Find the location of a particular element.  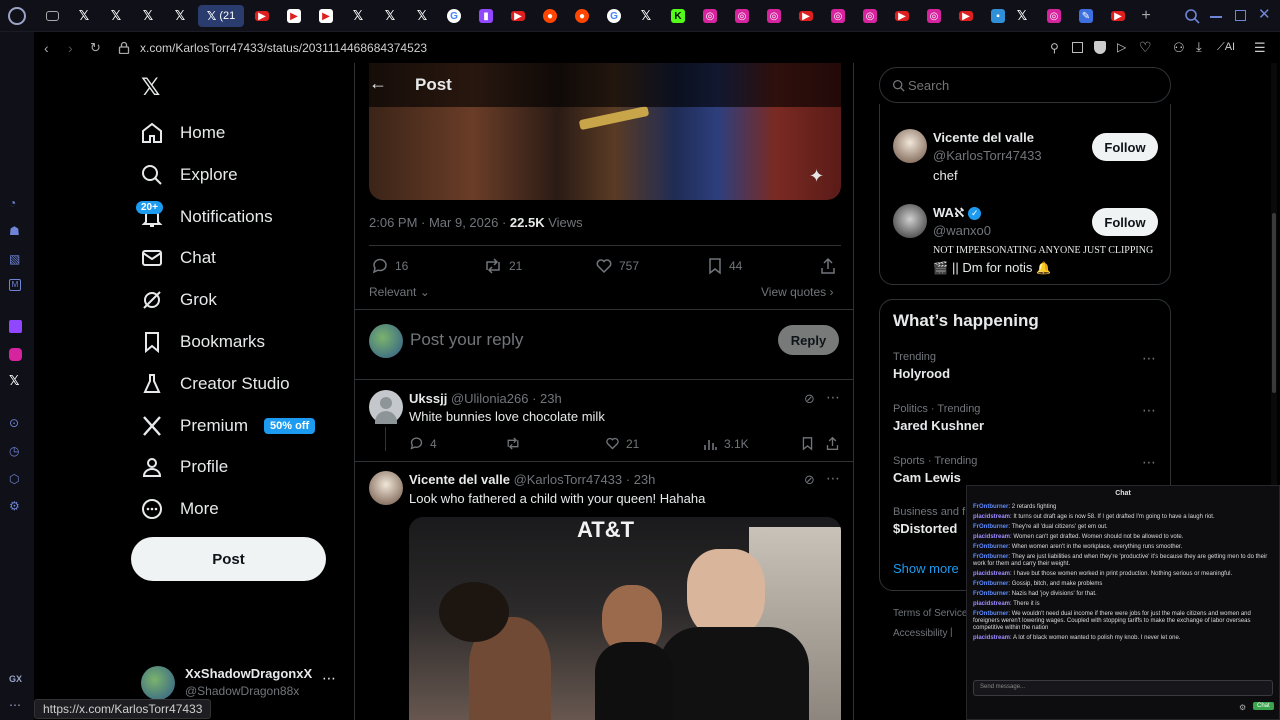

search-box is located at coordinates (1025, 85).